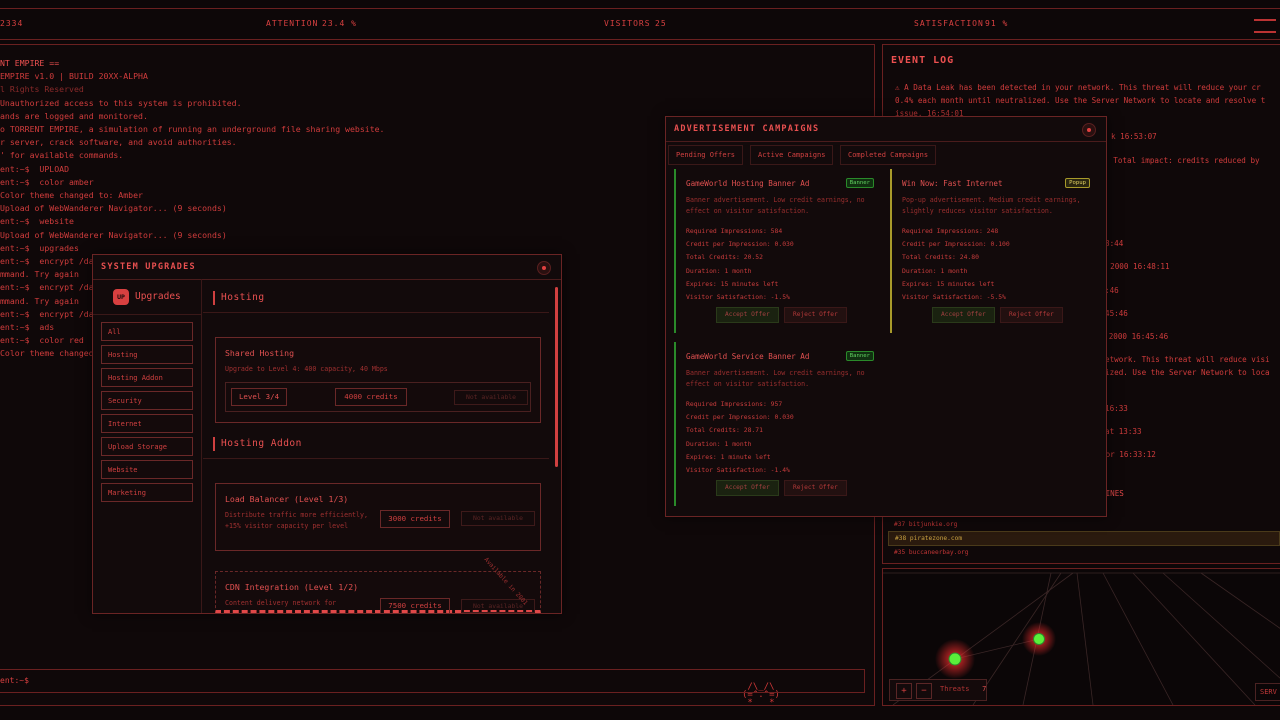 The height and width of the screenshot is (720, 1280). What do you see at coordinates (1123, 431) in the screenshot?
I see `event-entry: at 13:33` at bounding box center [1123, 431].